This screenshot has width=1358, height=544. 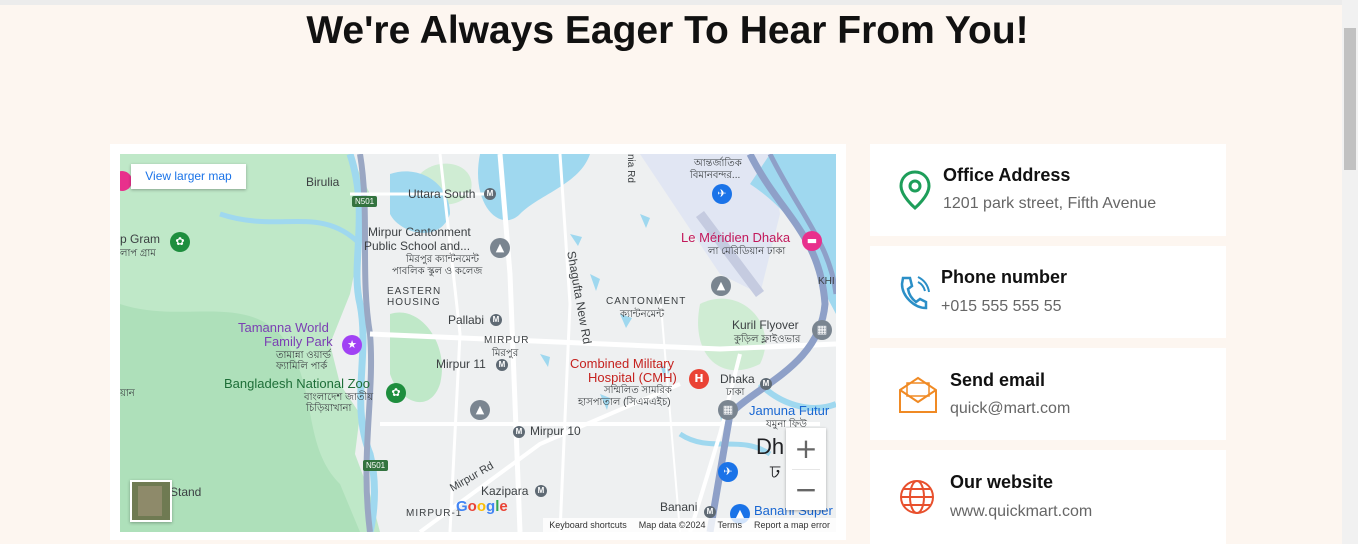 I want to click on map-label: MIRPUR-1, so click(x=434, y=513).